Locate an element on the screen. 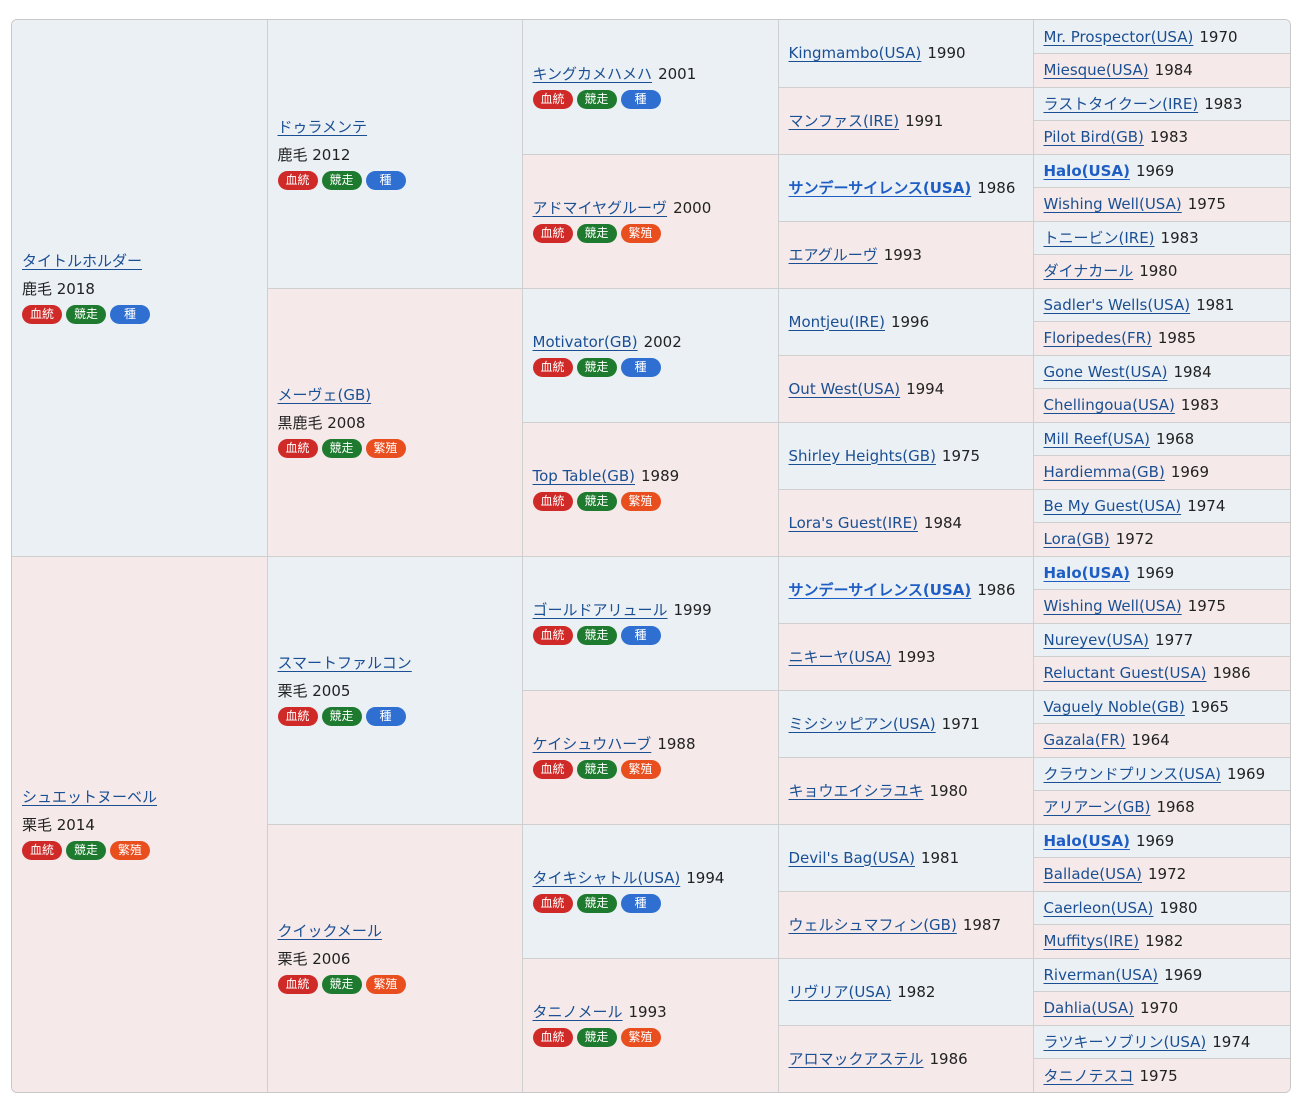  horse-name-link: クラウンドプリンス(USA) is located at coordinates (1132, 774).